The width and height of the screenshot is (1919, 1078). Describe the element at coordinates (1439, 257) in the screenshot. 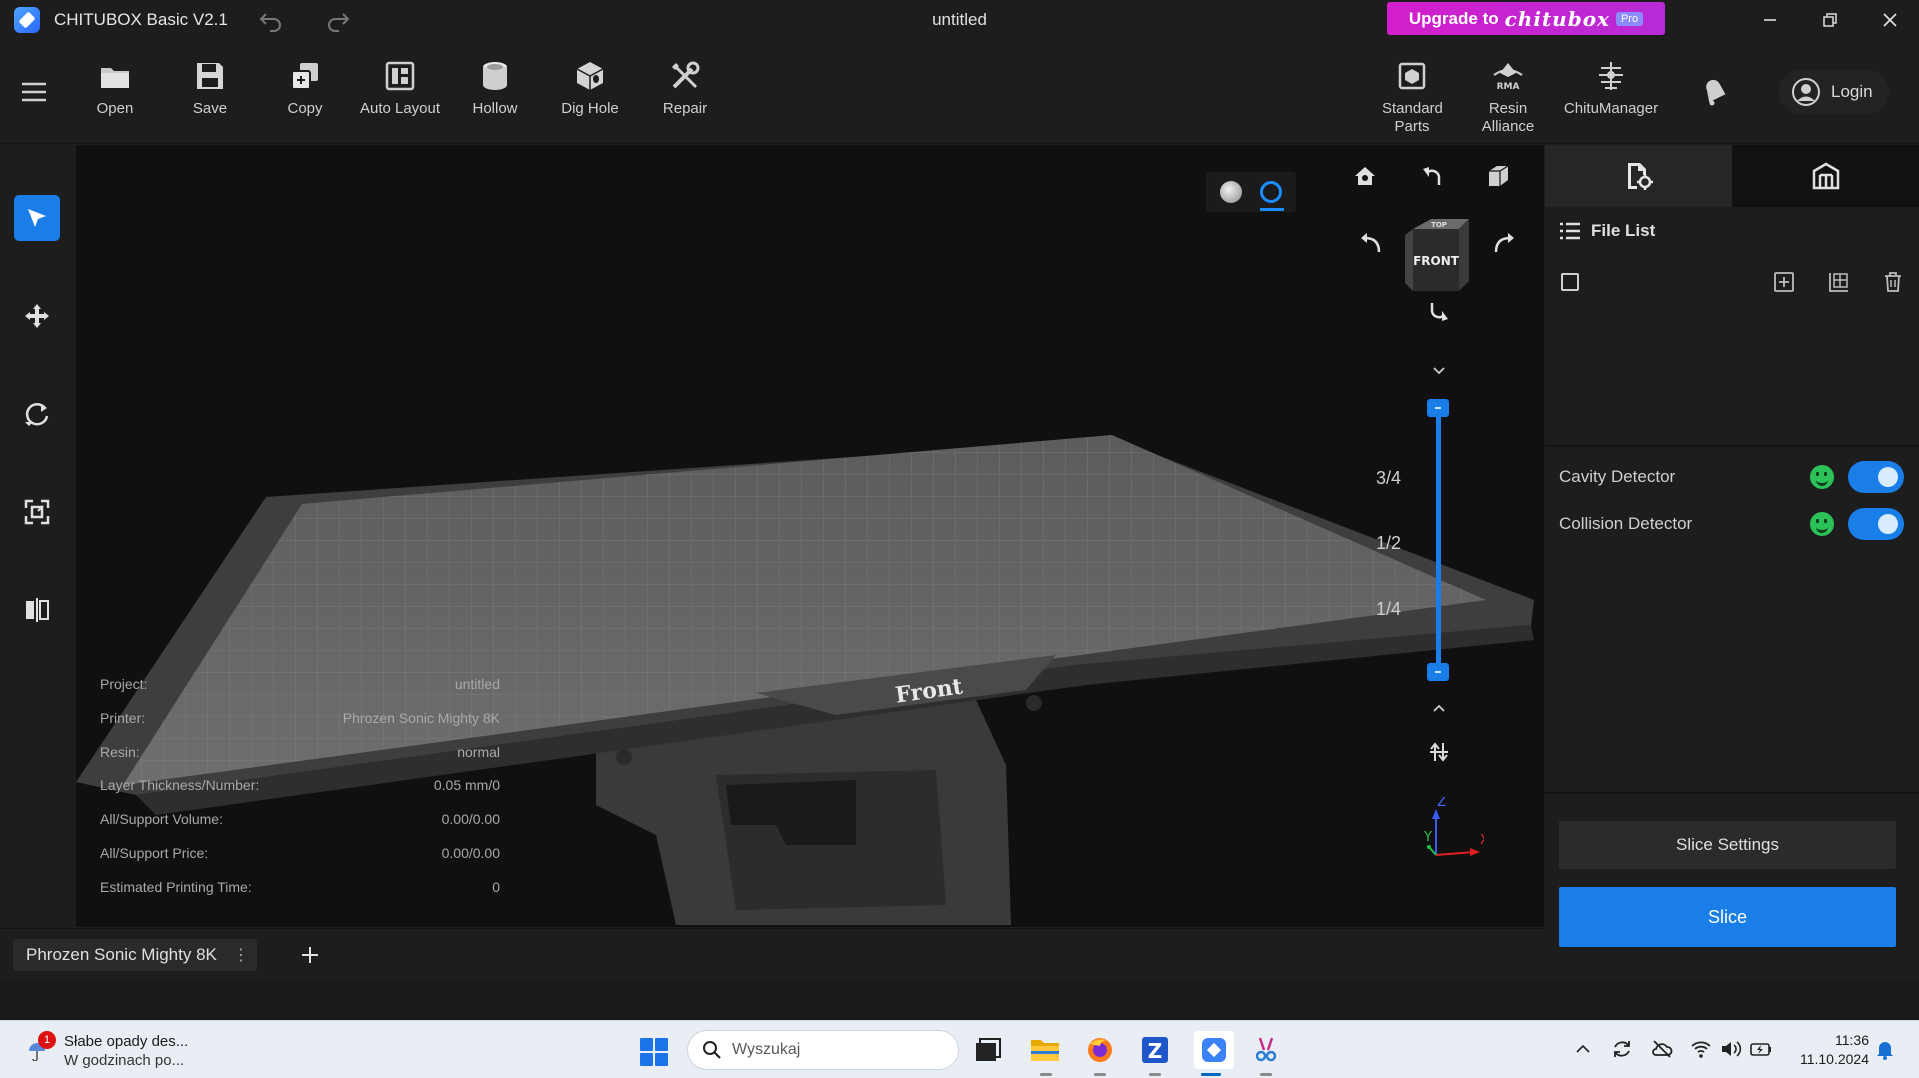

I see `view-cube: TOP FRONT` at that location.